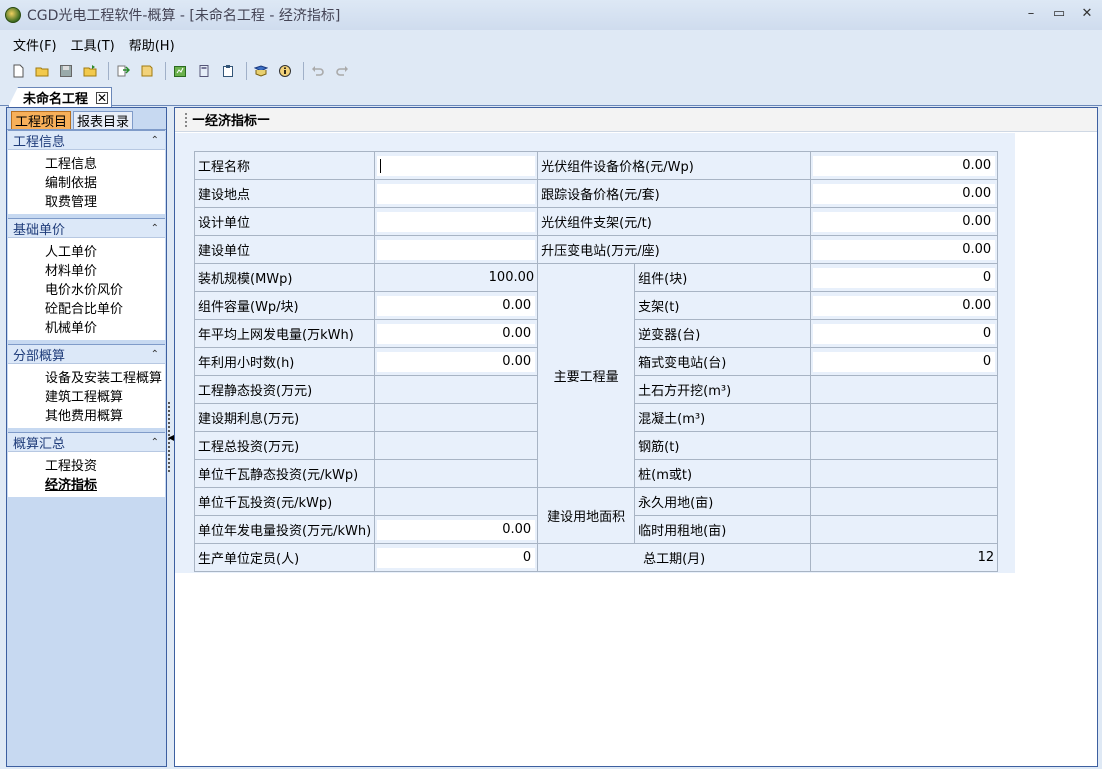 This screenshot has width=1102, height=769. I want to click on calculate-report-button, so click(180, 71).